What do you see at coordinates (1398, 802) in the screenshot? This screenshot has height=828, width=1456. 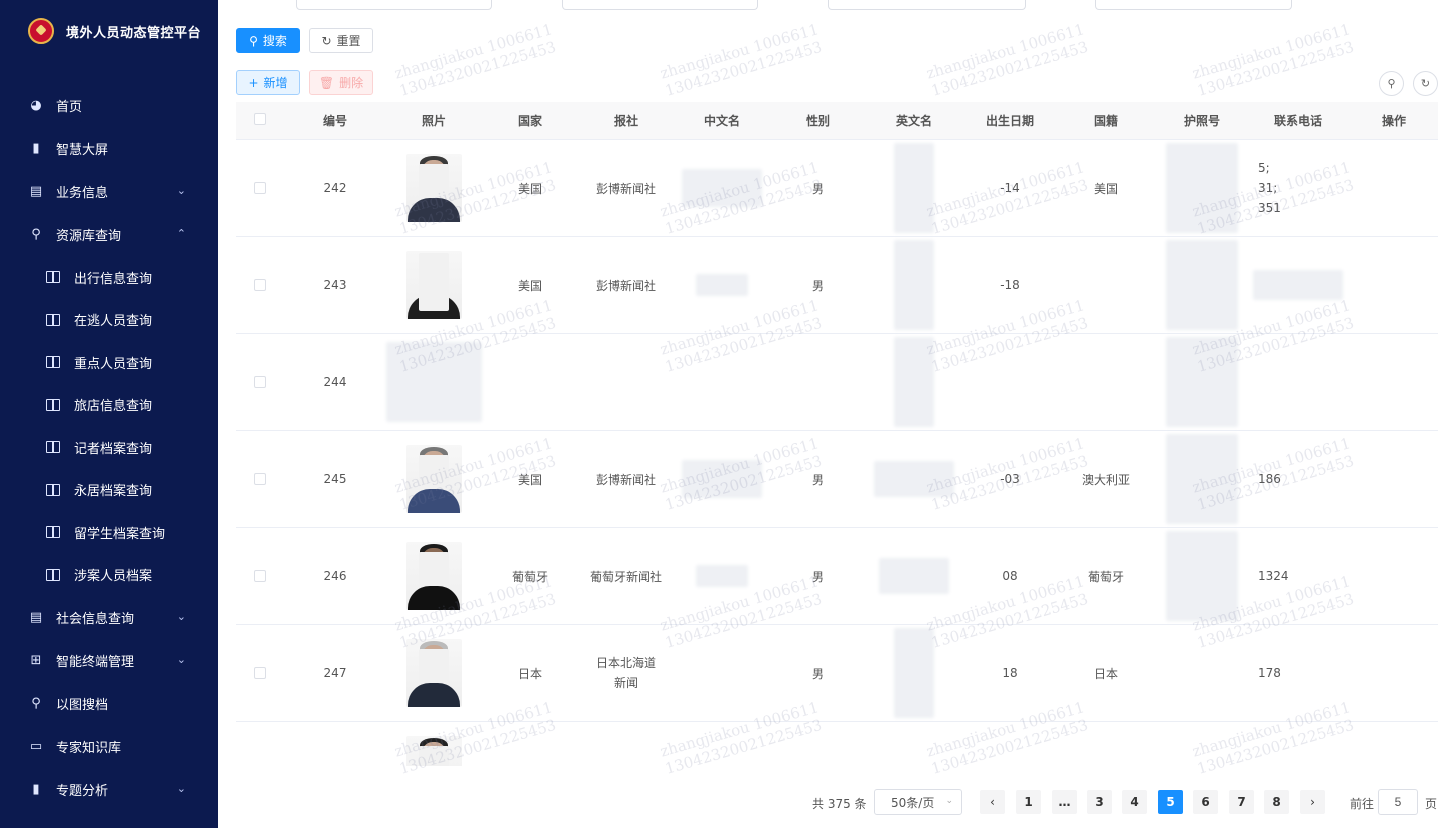 I see `goto-page-input` at bounding box center [1398, 802].